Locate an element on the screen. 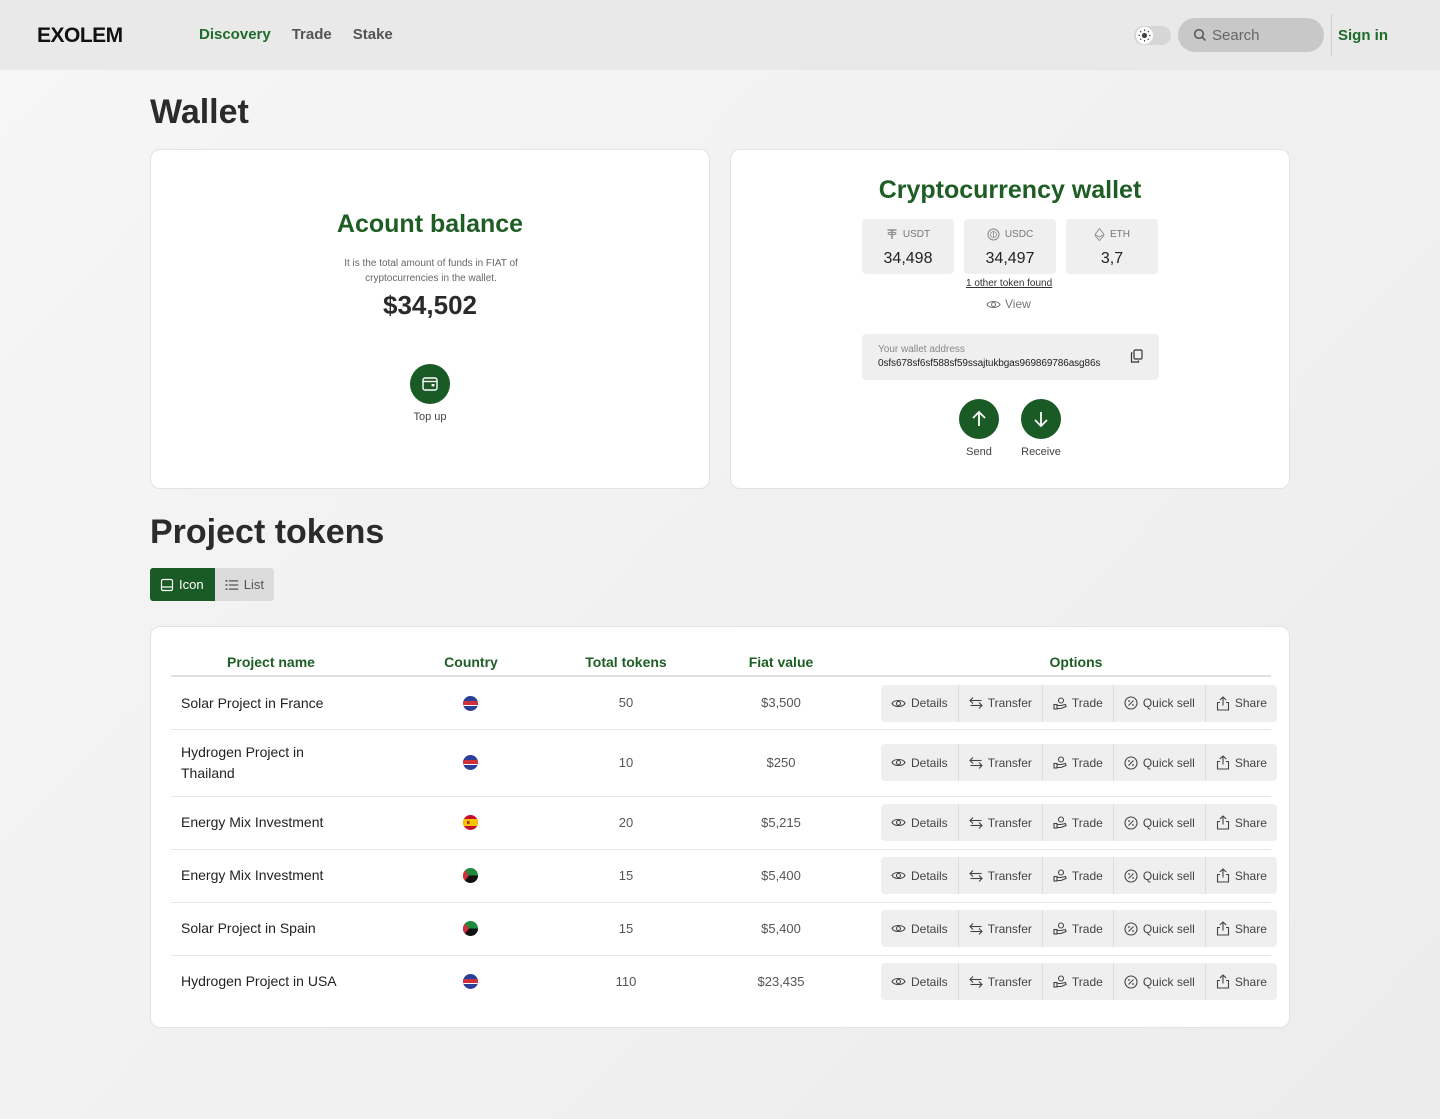 The width and height of the screenshot is (1440, 1119). nav-stake: Stake is located at coordinates (373, 34).